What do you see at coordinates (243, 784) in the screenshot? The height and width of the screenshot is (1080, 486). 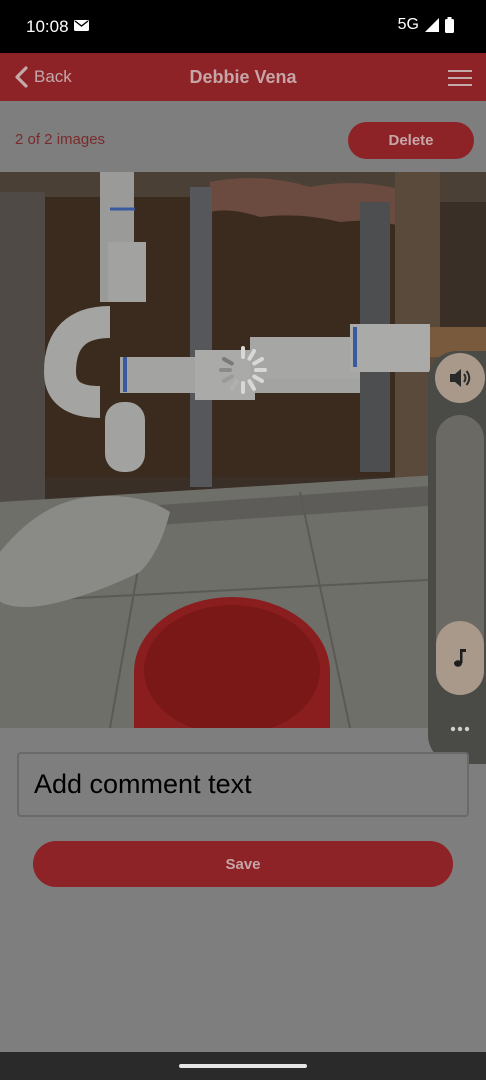 I see `comment-input` at bounding box center [243, 784].